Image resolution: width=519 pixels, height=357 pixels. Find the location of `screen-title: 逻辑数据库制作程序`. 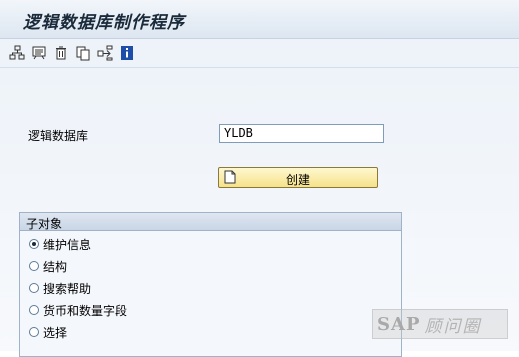

screen-title: 逻辑数据库制作程序 is located at coordinates (104, 23).